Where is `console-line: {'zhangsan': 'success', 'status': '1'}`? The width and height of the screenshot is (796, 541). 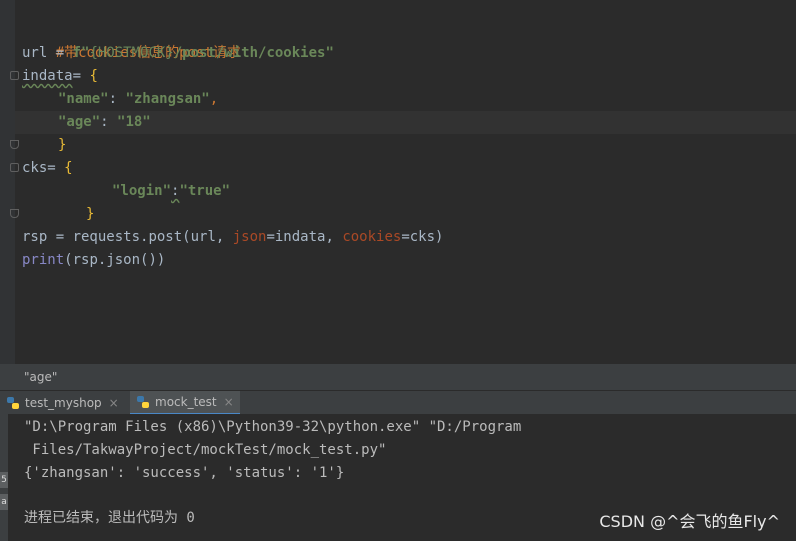 console-line: {'zhangsan': 'success', 'status': '1'} is located at coordinates (184, 473).